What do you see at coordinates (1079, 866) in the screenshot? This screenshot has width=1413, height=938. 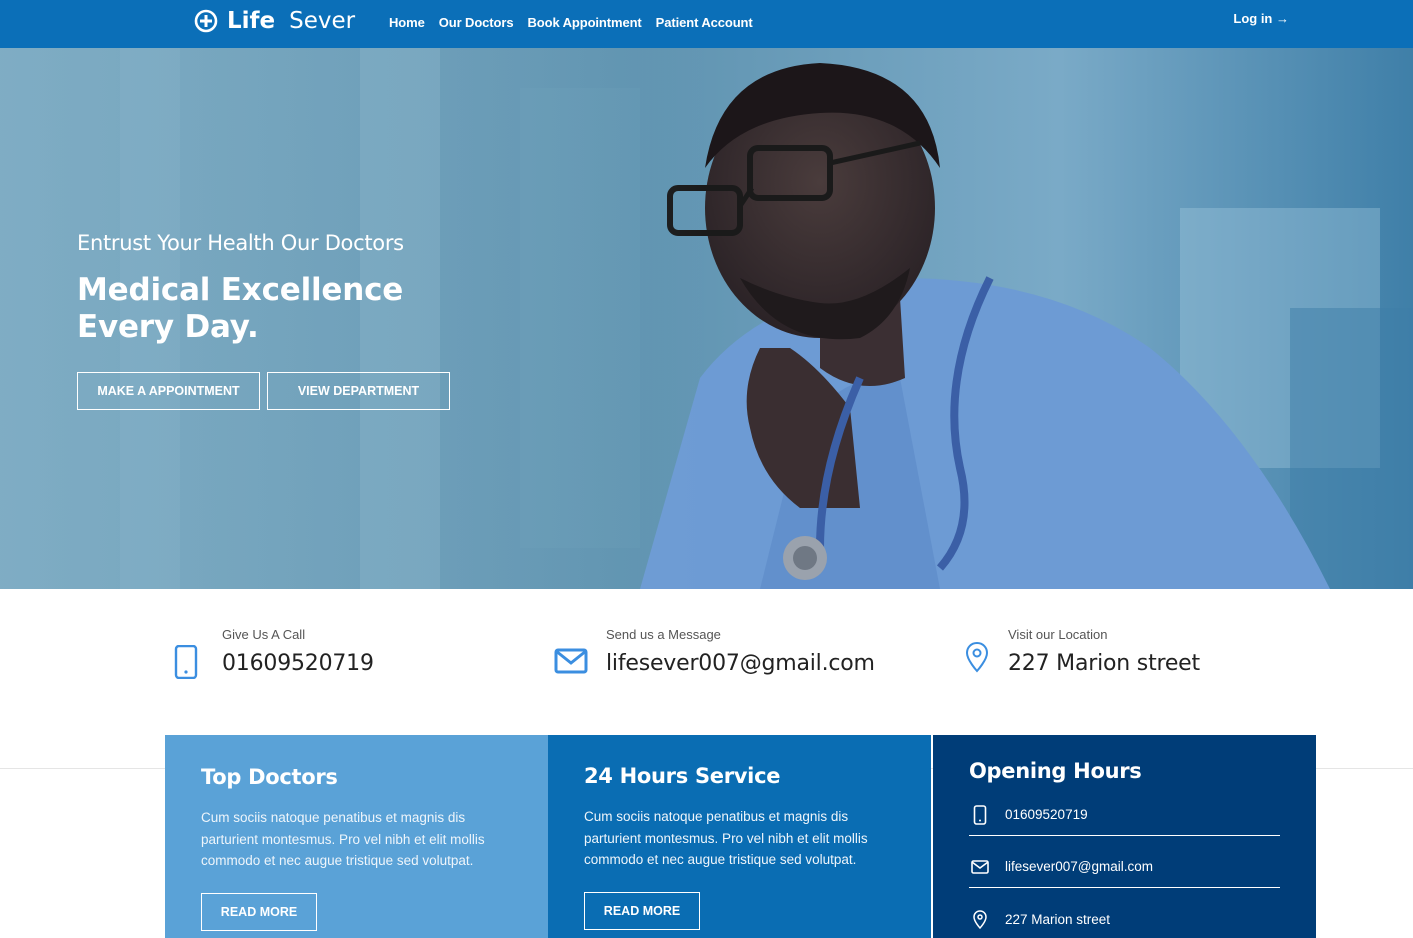 I see `opening-hours-email: lifesever007@gmail.com` at bounding box center [1079, 866].